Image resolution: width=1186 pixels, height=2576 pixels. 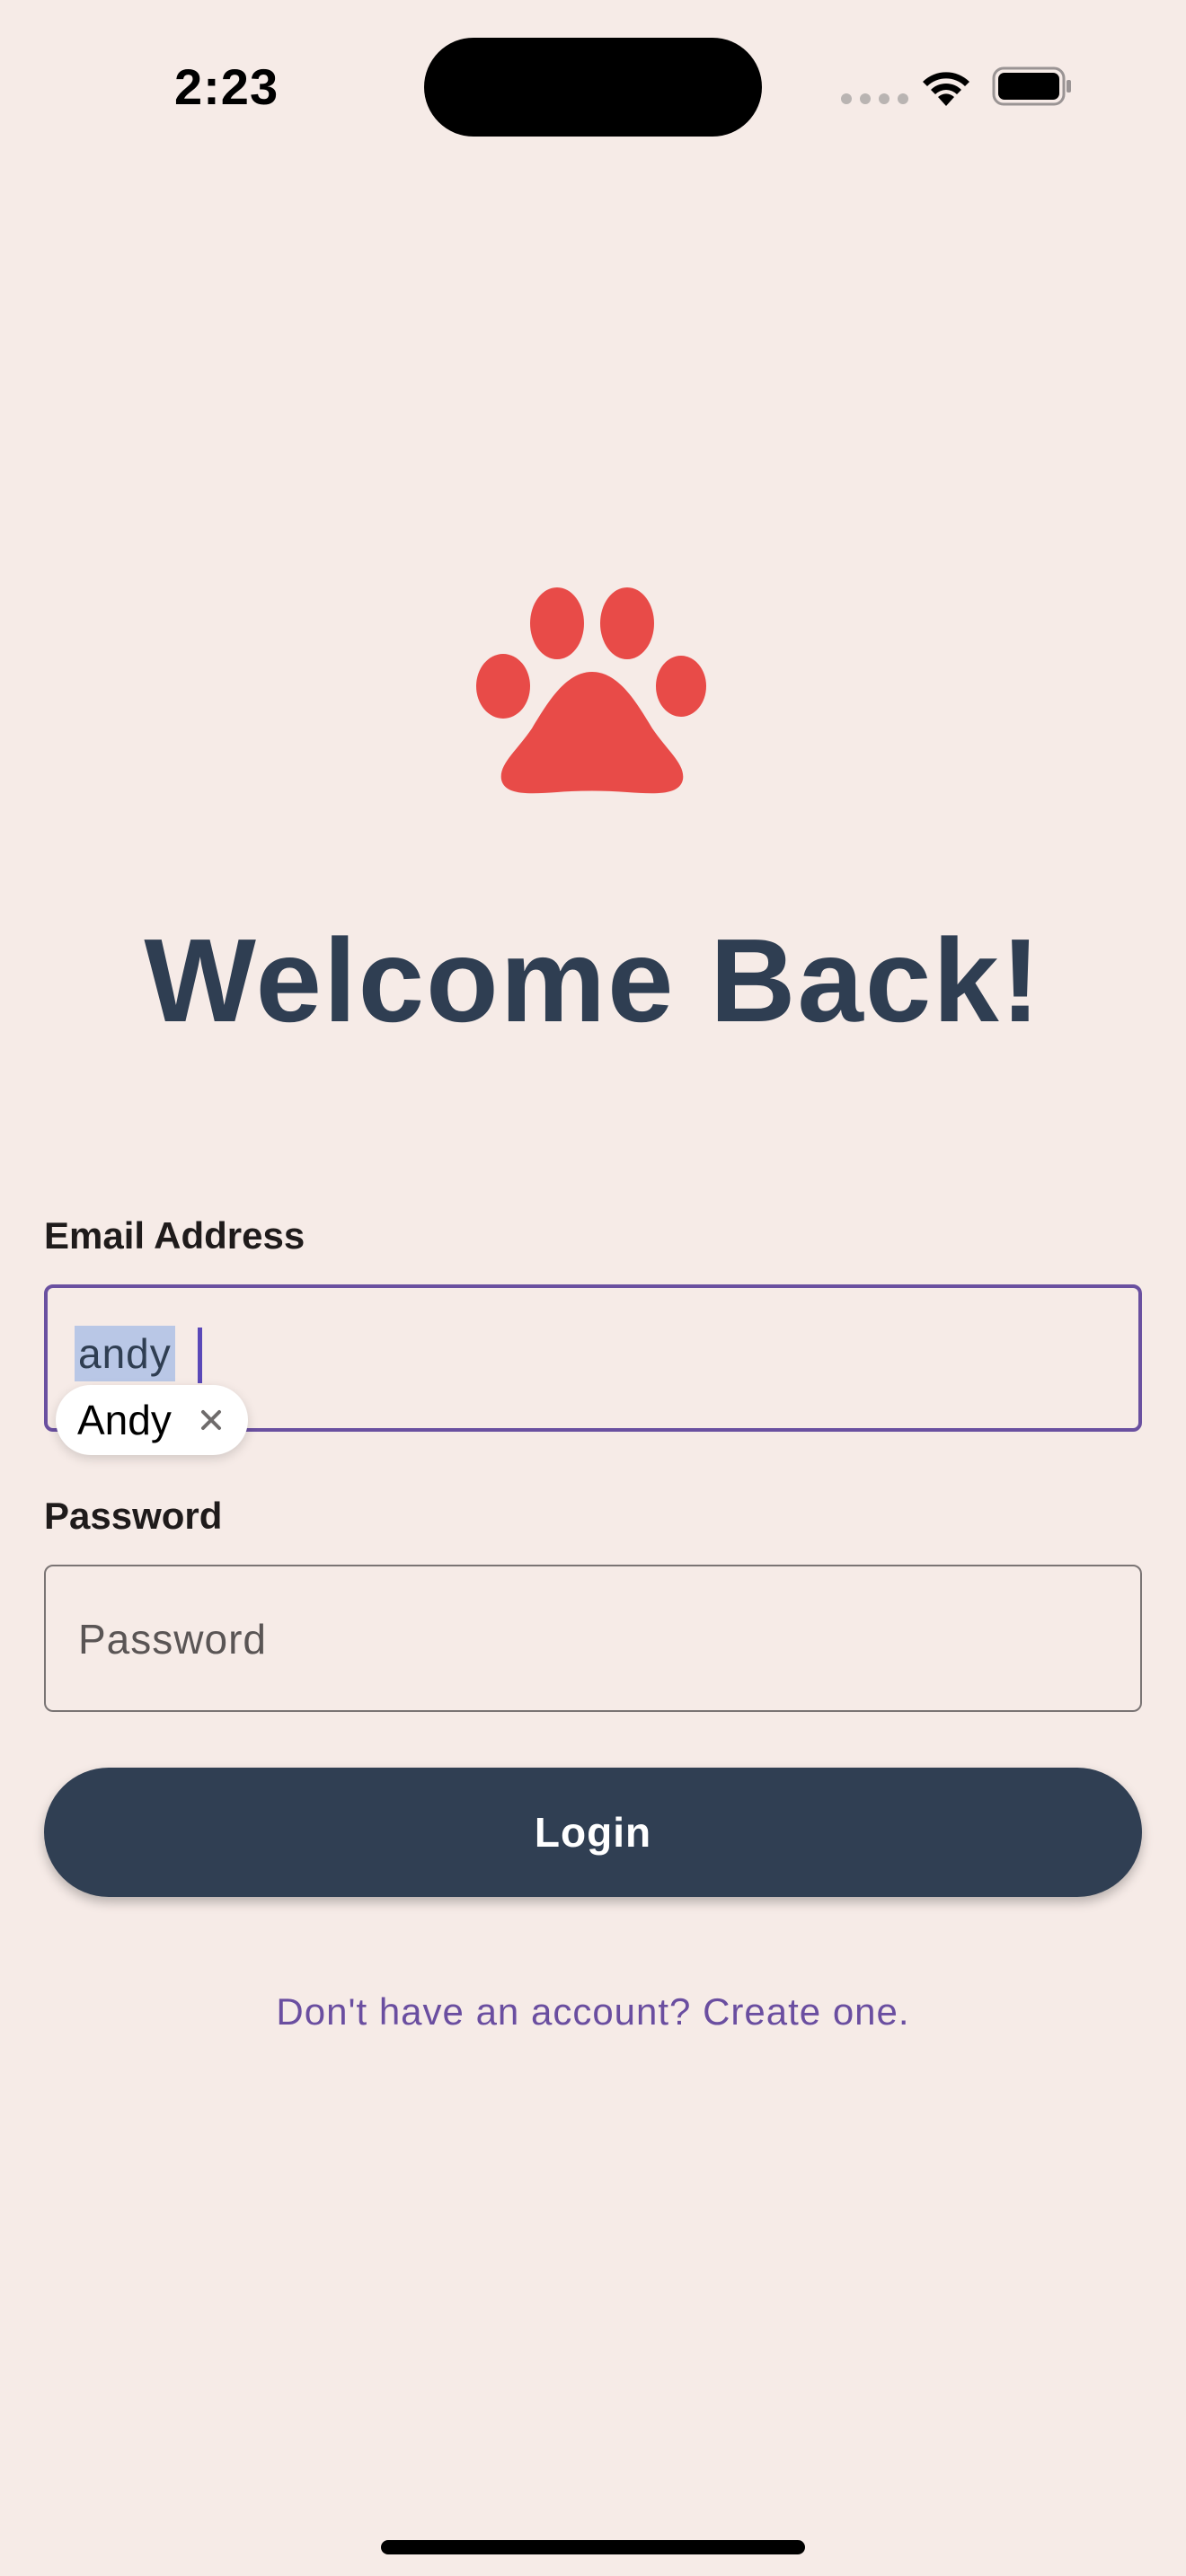 I want to click on autofill-suggestion-chip: Andy, so click(x=152, y=1420).